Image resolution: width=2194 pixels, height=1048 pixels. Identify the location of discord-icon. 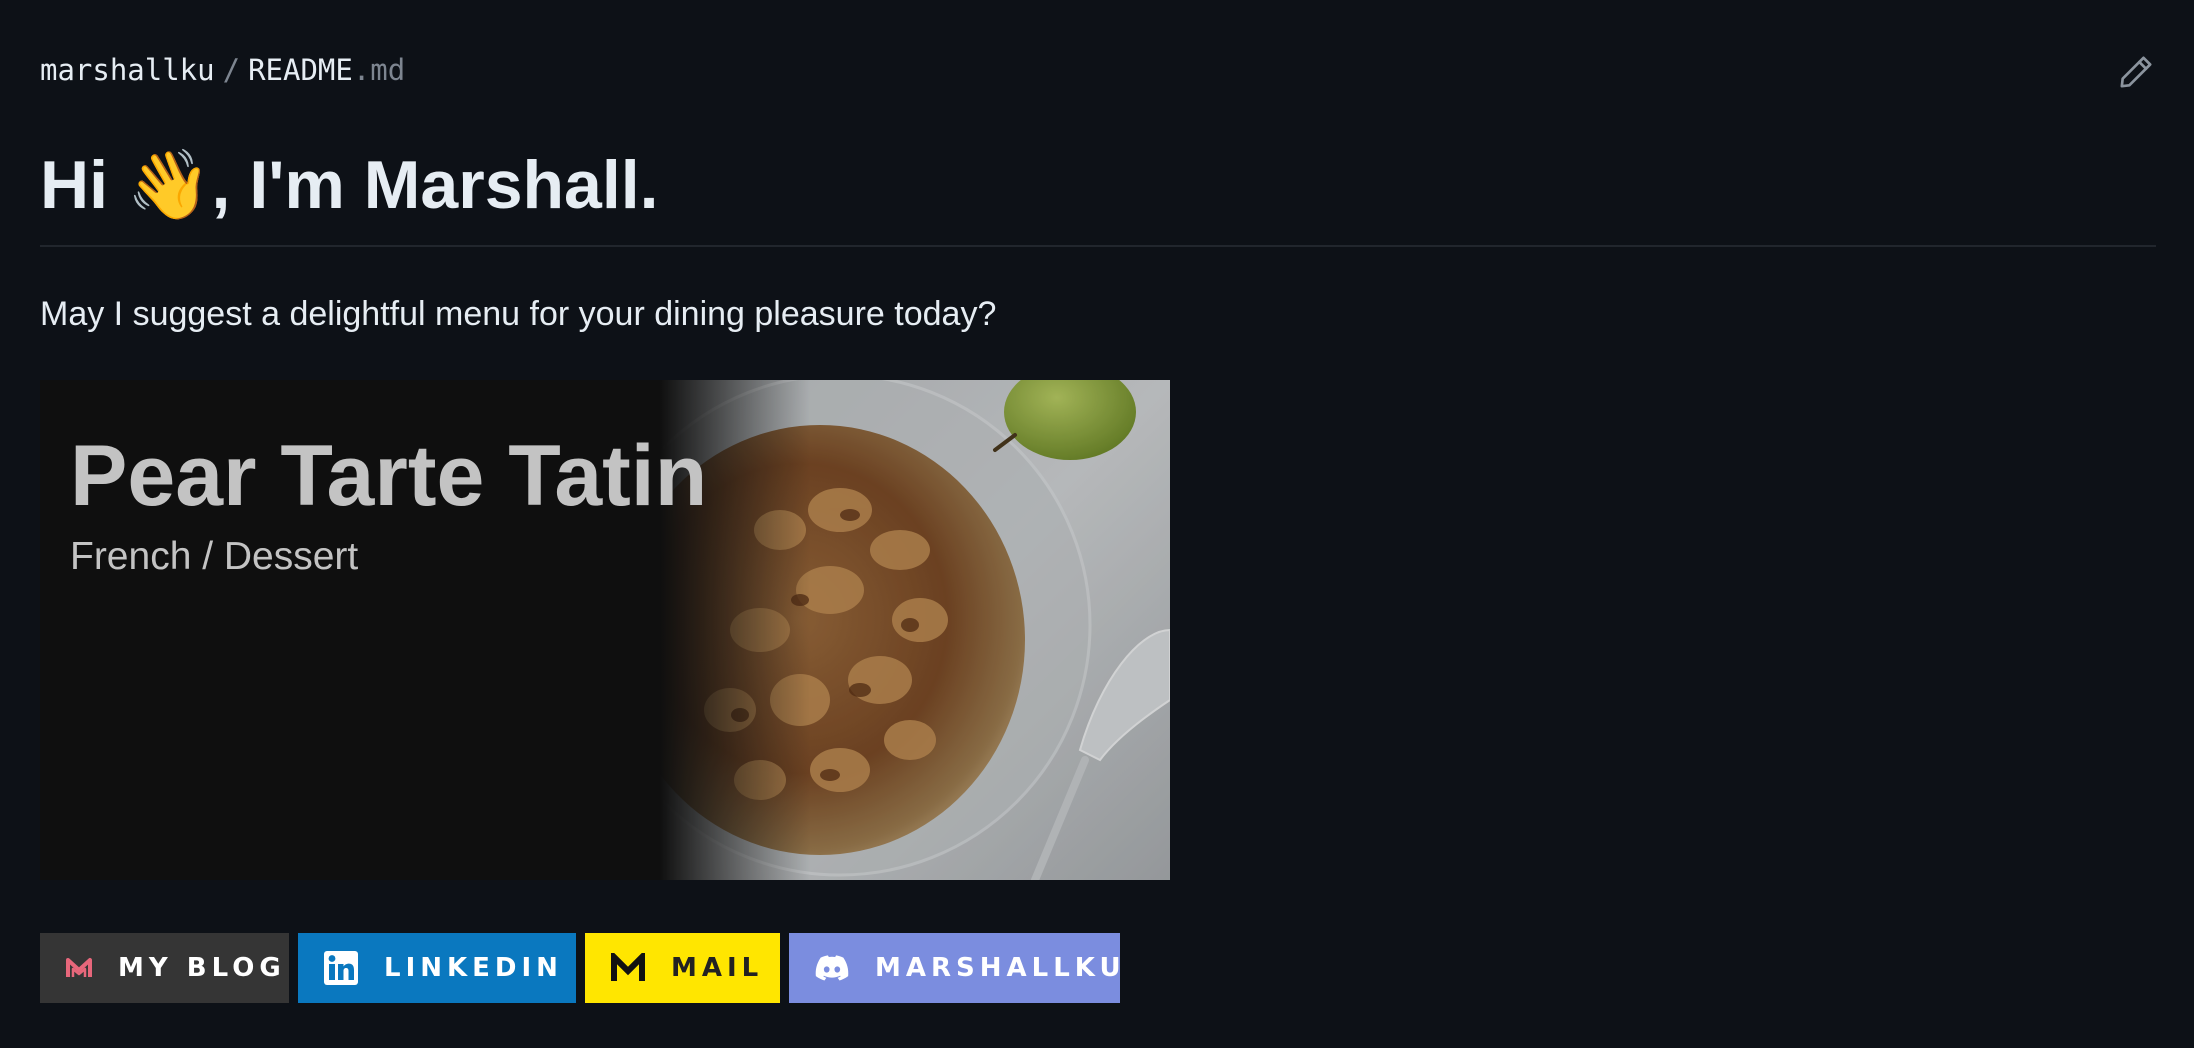
(832, 968).